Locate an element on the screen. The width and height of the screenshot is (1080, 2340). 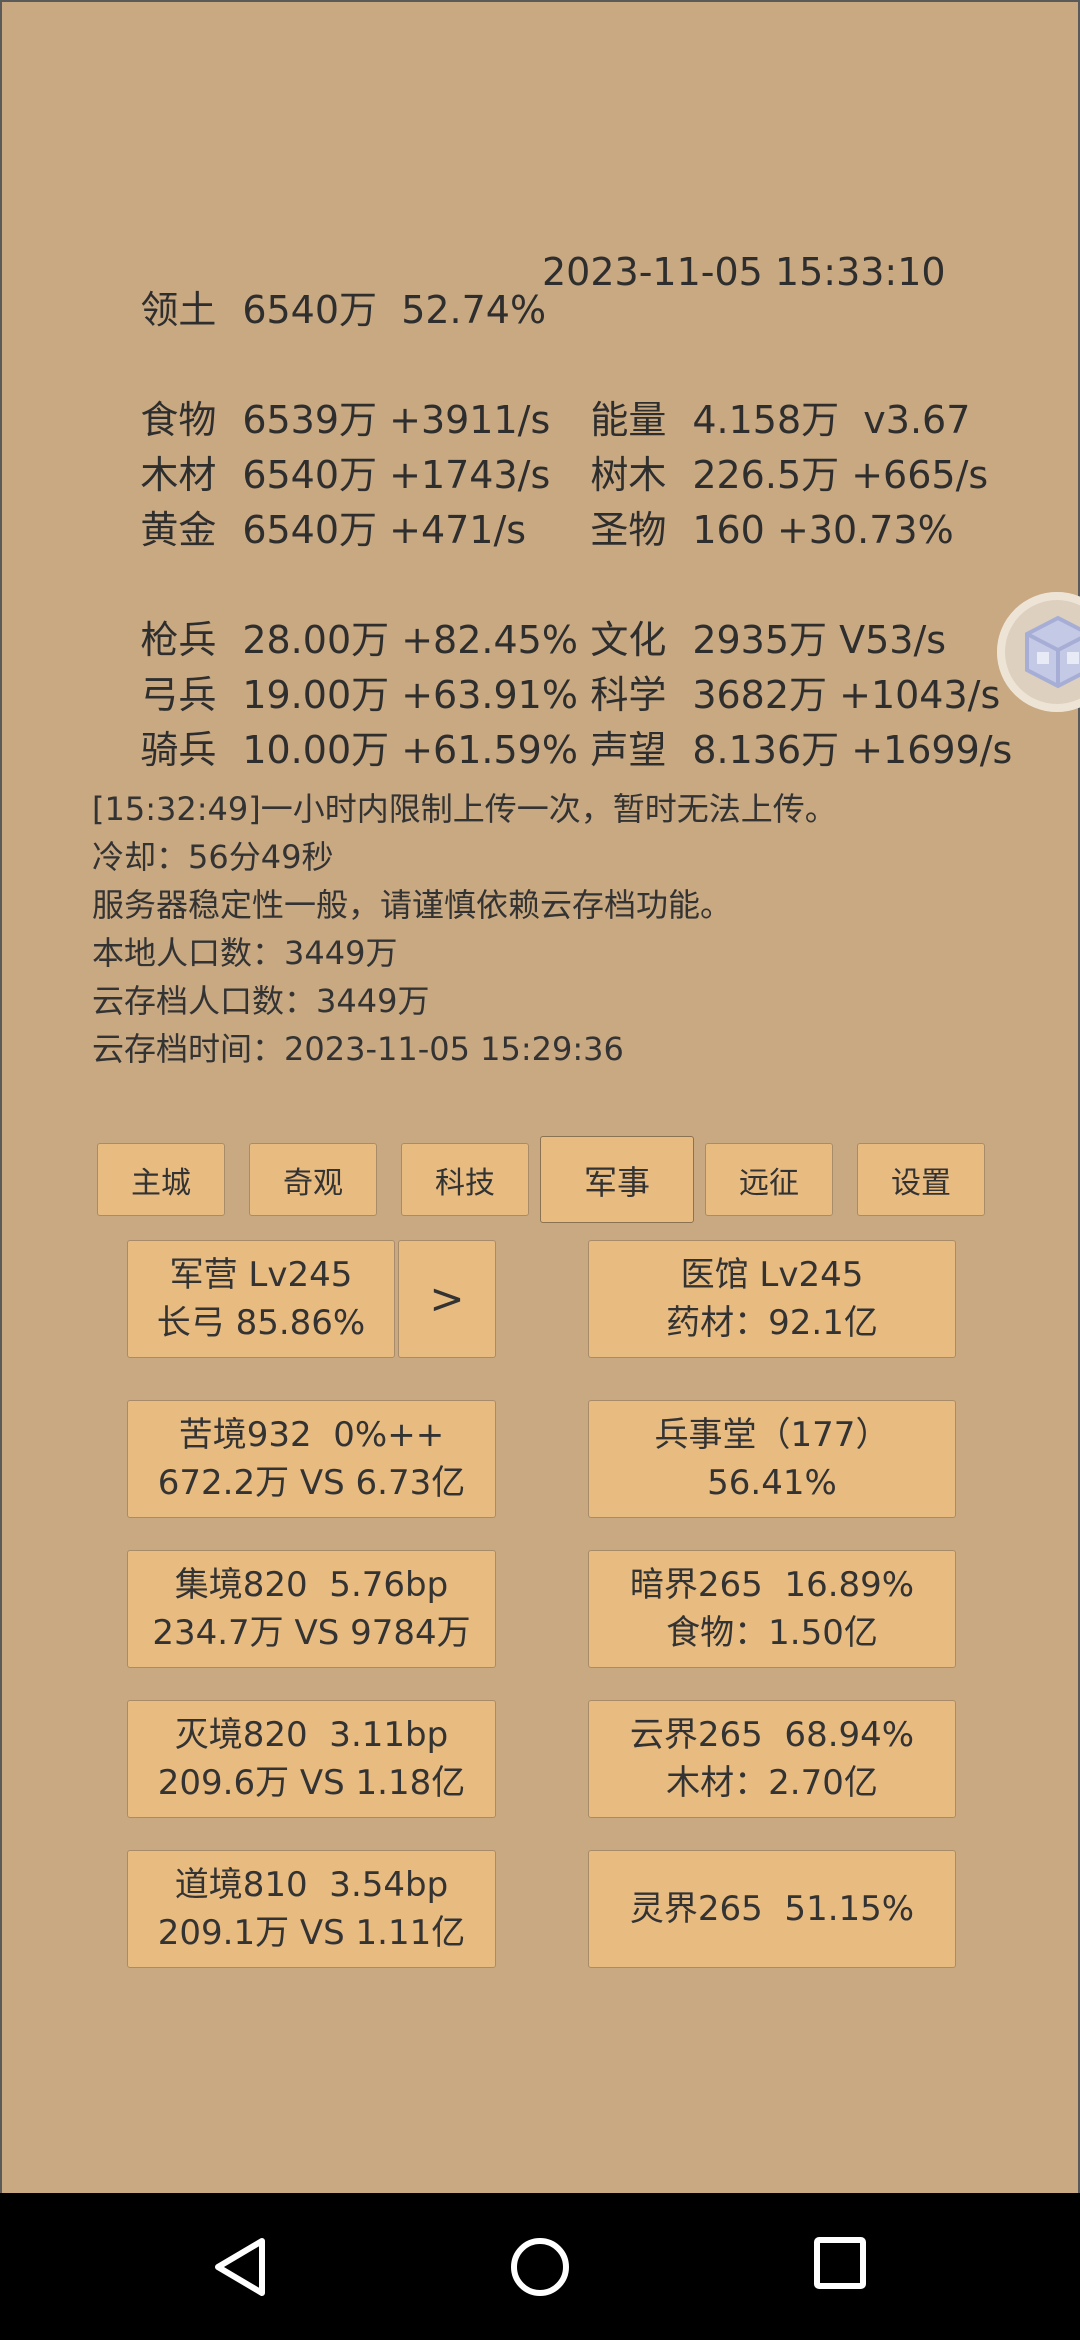
system-navigation-bar is located at coordinates (540, 2266).